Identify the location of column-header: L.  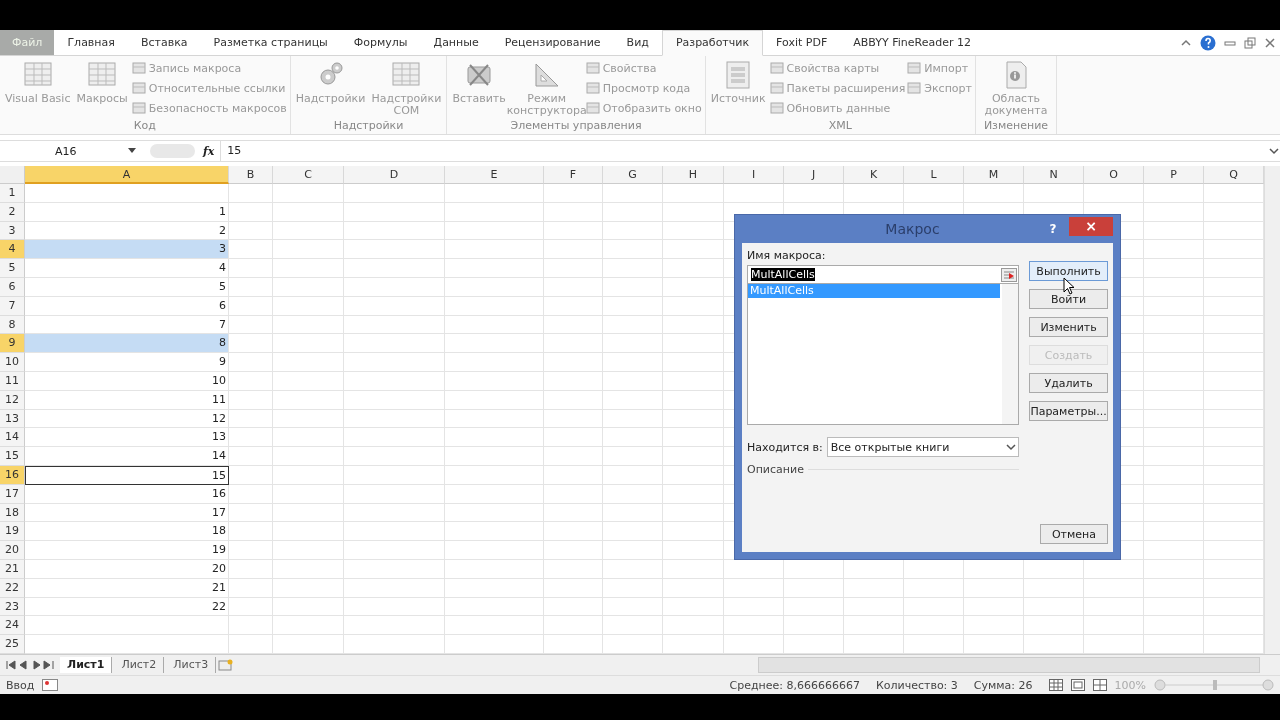
(934, 175).